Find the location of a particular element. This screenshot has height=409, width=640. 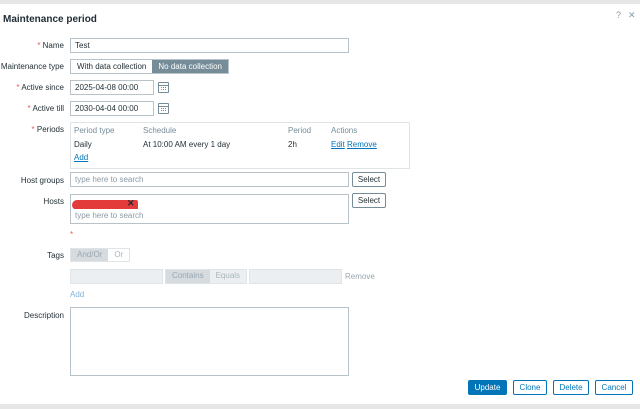

maintenance-type-toggle: With data collection No data collection is located at coordinates (149, 66).